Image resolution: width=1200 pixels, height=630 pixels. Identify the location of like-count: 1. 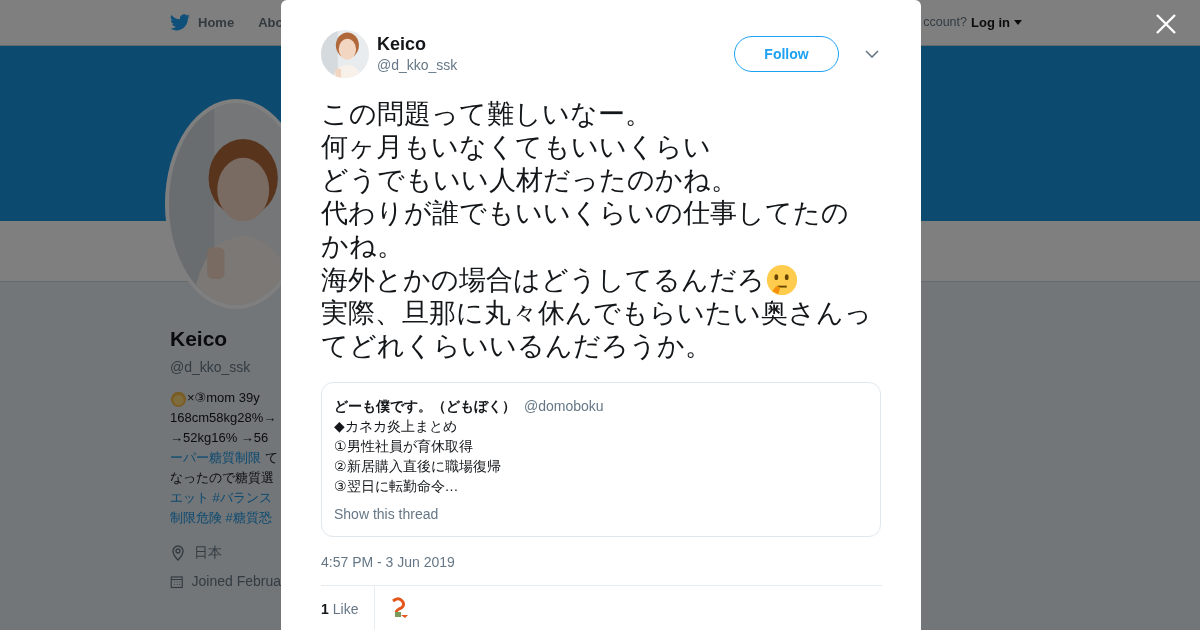
(325, 609).